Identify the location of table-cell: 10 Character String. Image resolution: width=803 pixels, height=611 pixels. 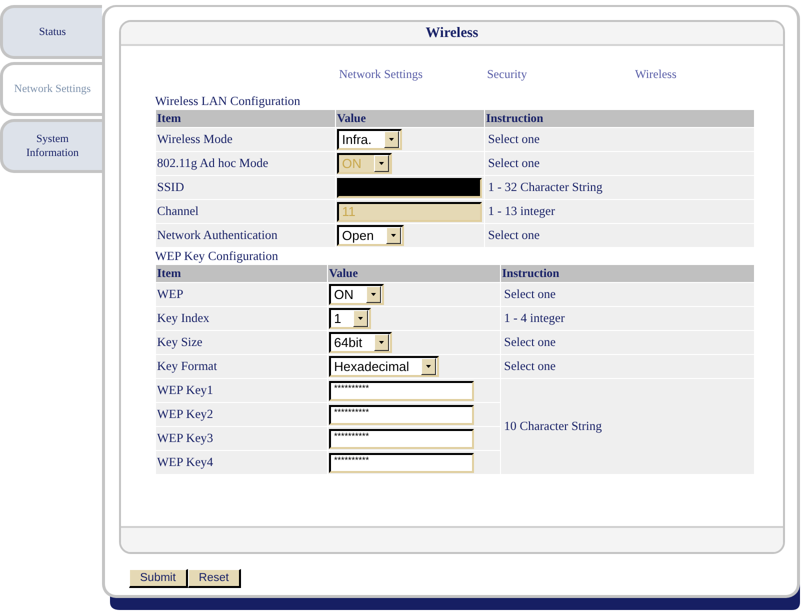
(627, 426).